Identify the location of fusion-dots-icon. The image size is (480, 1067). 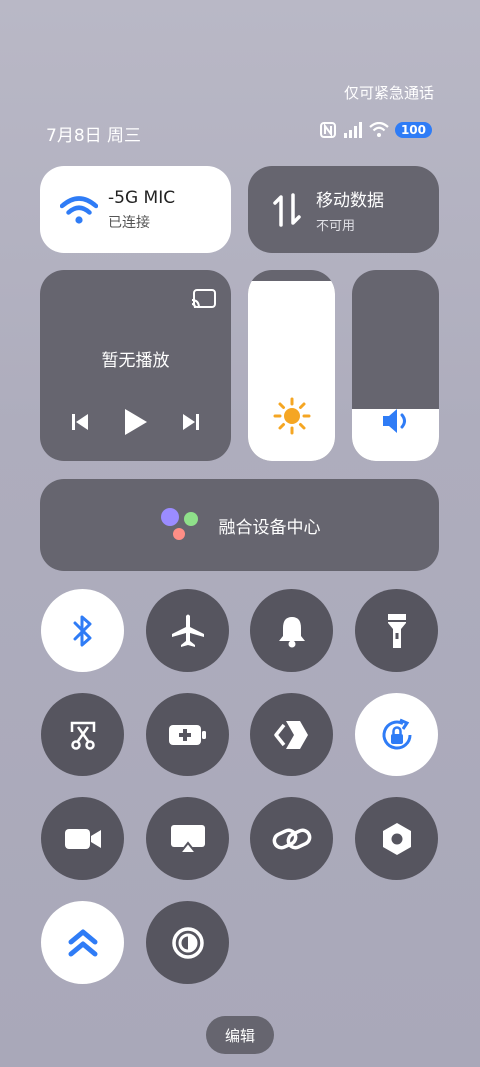
(179, 524).